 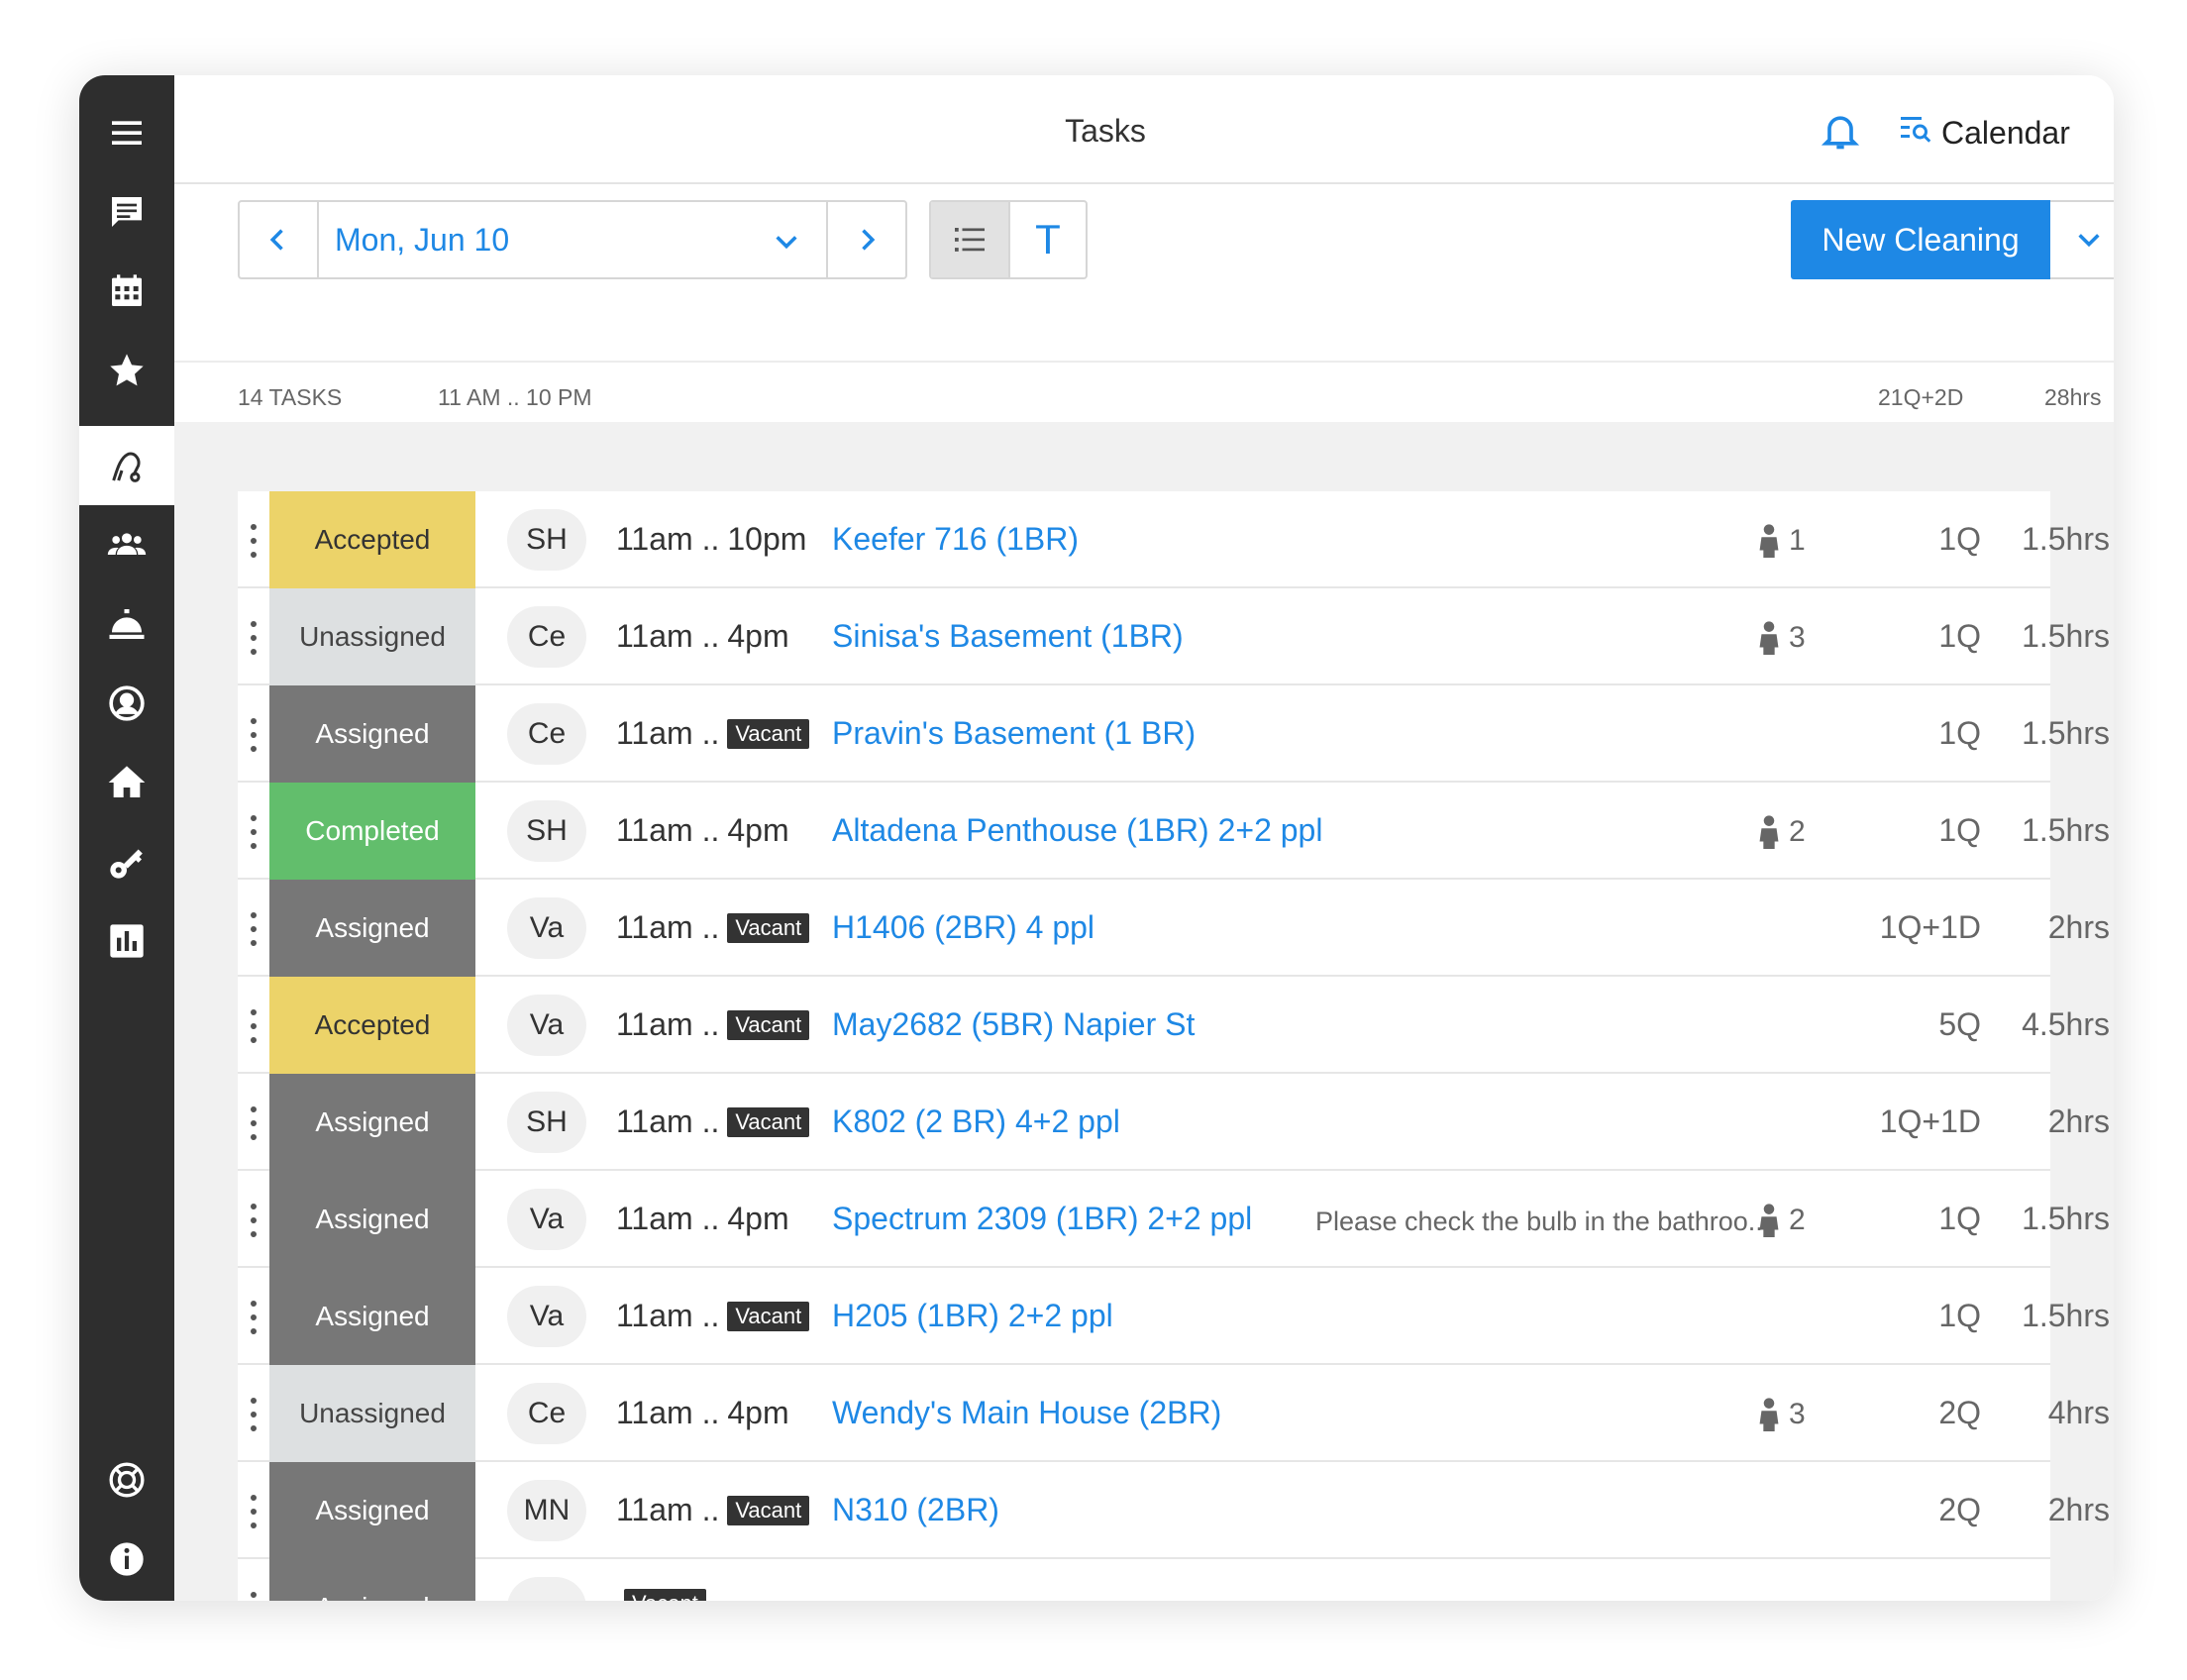 What do you see at coordinates (1047, 239) in the screenshot?
I see `timeline-view-button: T` at bounding box center [1047, 239].